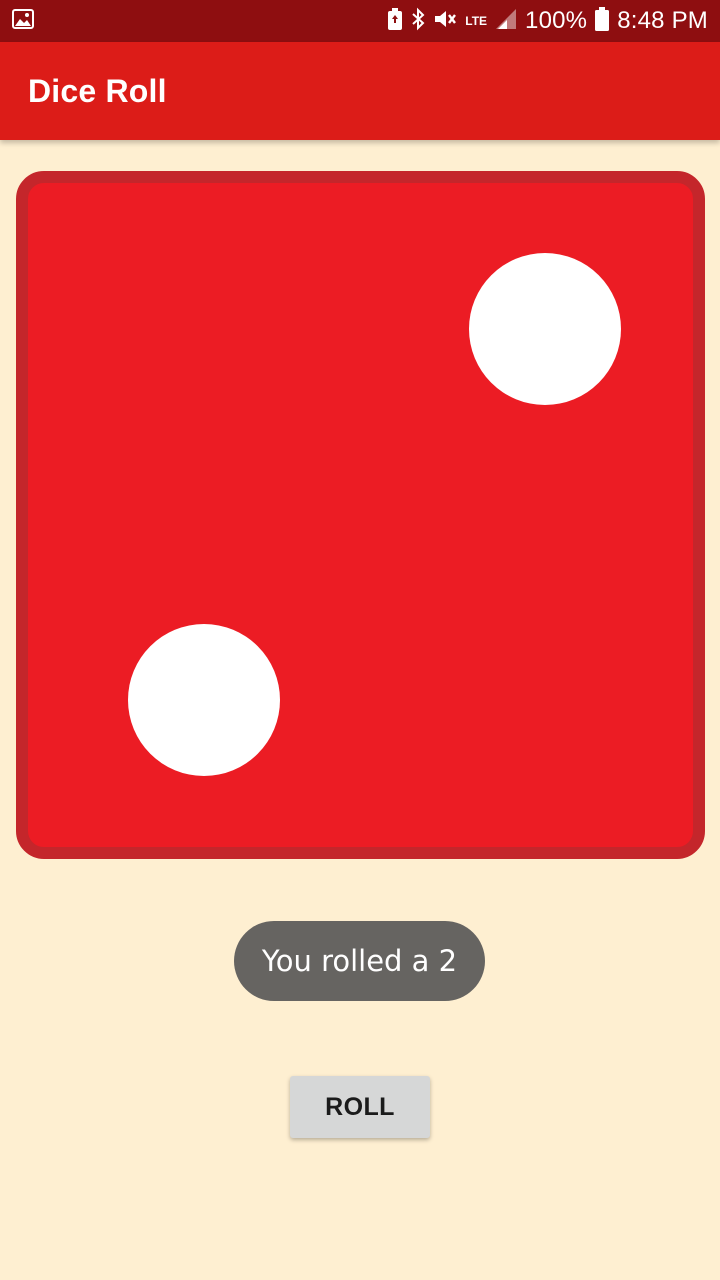 This screenshot has height=1280, width=720. Describe the element at coordinates (395, 21) in the screenshot. I see `battery-saver-icon` at that location.